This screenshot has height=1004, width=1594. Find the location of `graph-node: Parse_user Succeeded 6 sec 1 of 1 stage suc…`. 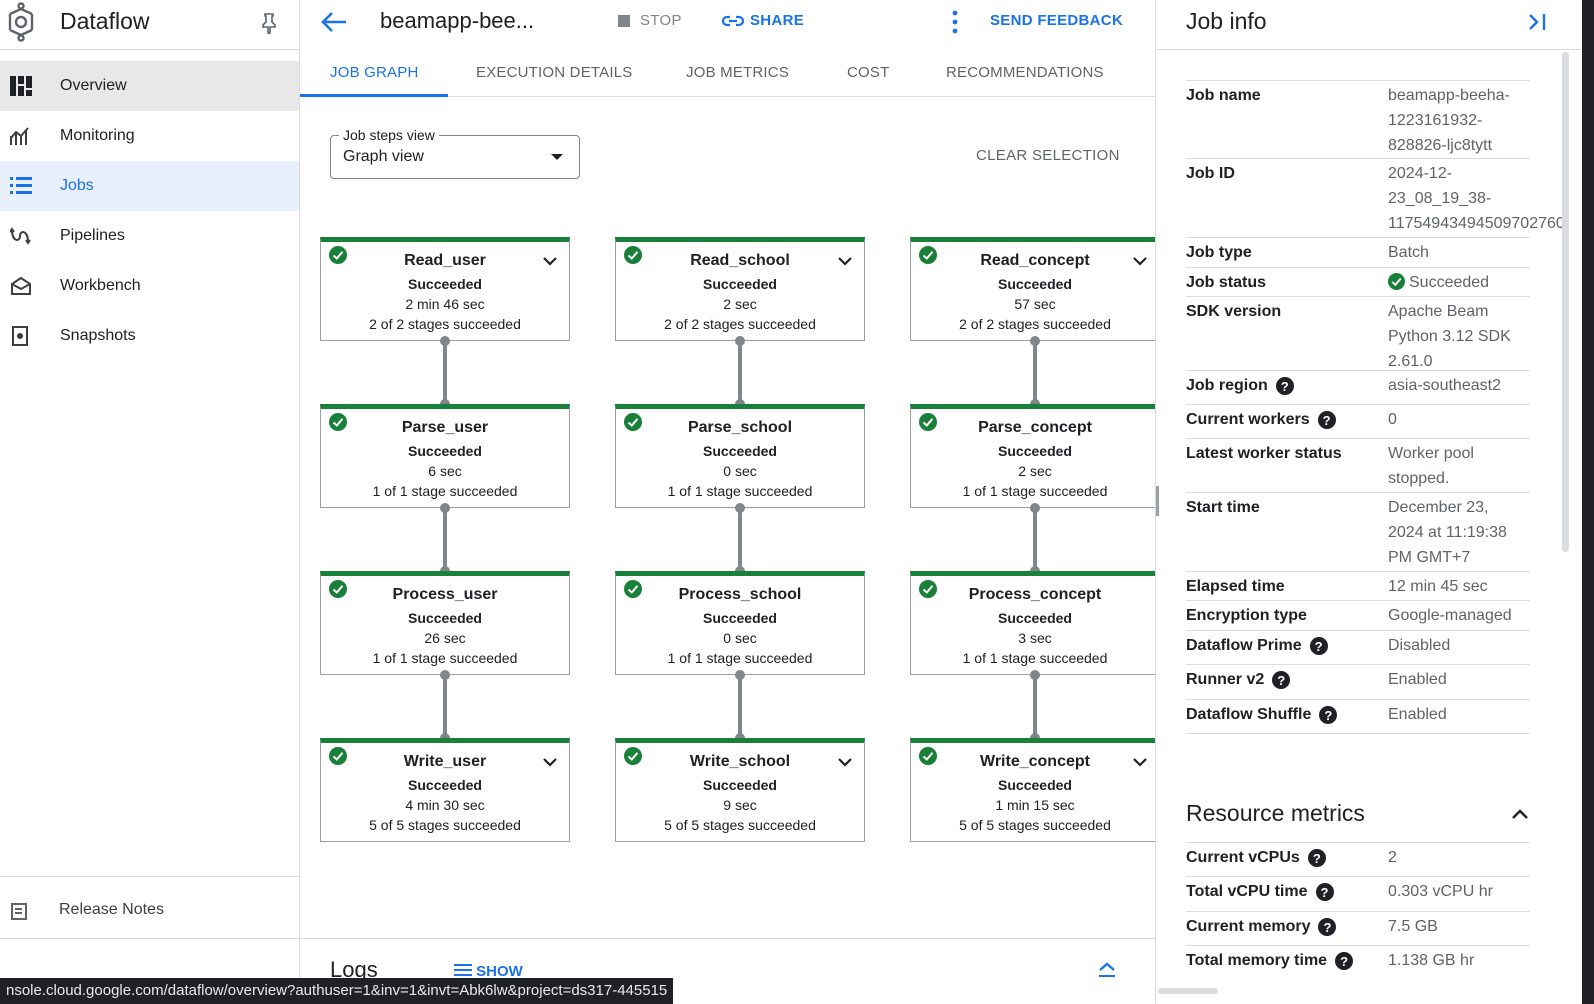

graph-node: Parse_user Succeeded 6 sec 1 of 1 stage suc… is located at coordinates (445, 456).